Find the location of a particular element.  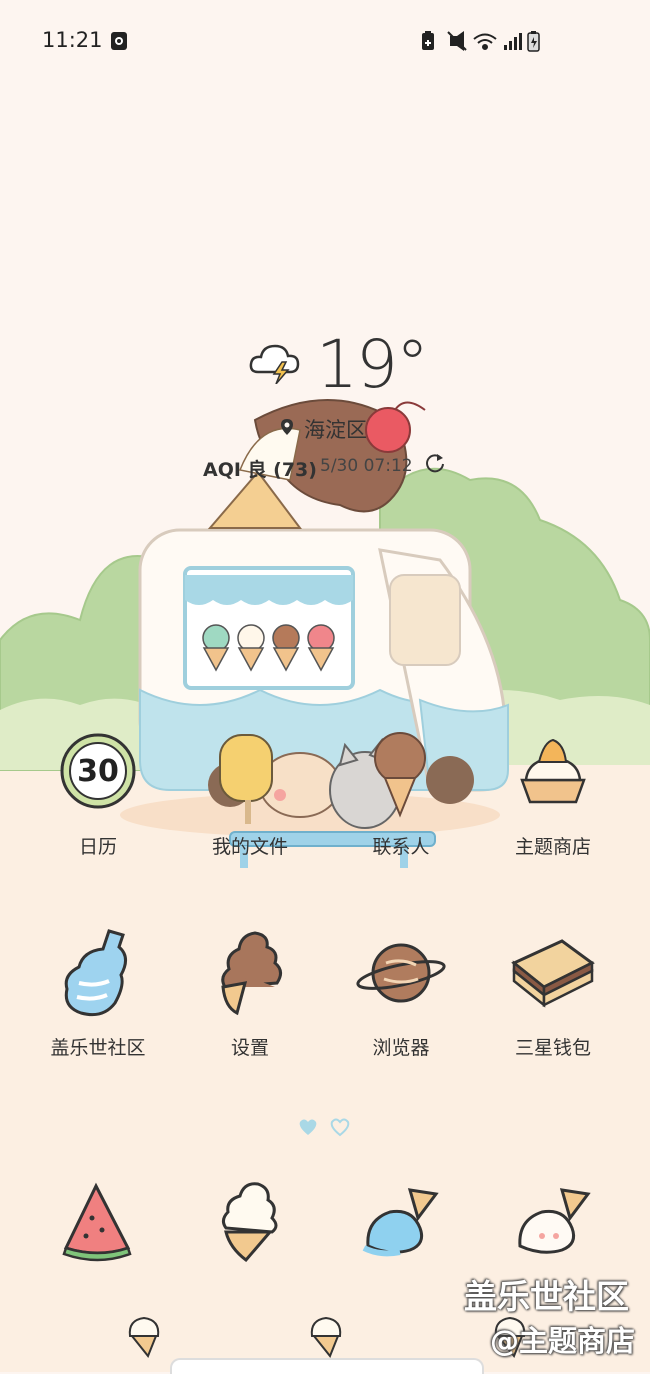

app-label: 我的文件 is located at coordinates (249, 847).